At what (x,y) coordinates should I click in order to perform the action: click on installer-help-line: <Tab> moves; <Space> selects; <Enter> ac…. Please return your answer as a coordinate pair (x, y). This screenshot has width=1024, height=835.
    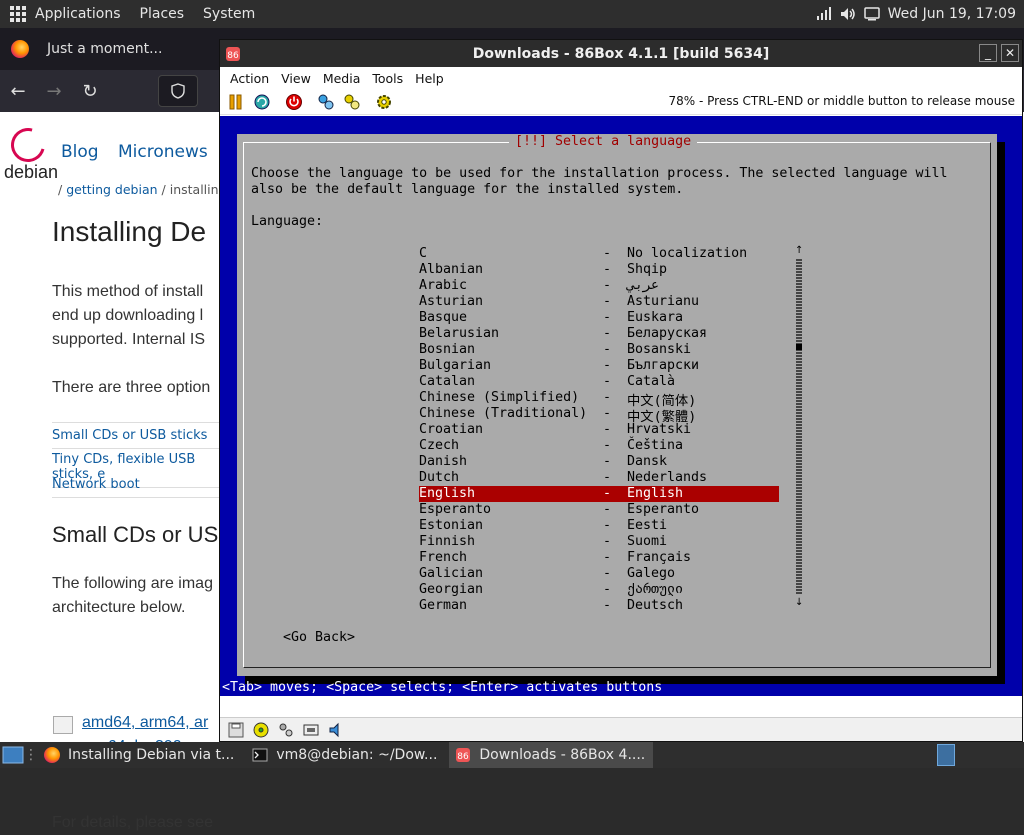
    Looking at the image, I should click on (442, 687).